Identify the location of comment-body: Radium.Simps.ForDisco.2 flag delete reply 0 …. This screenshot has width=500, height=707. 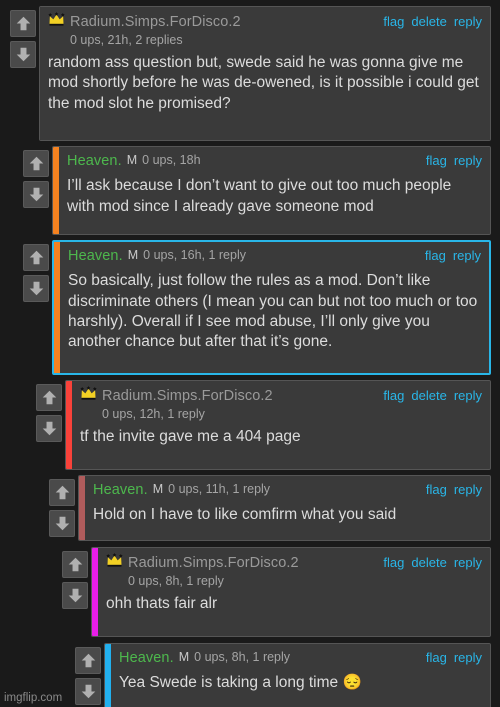
(281, 425).